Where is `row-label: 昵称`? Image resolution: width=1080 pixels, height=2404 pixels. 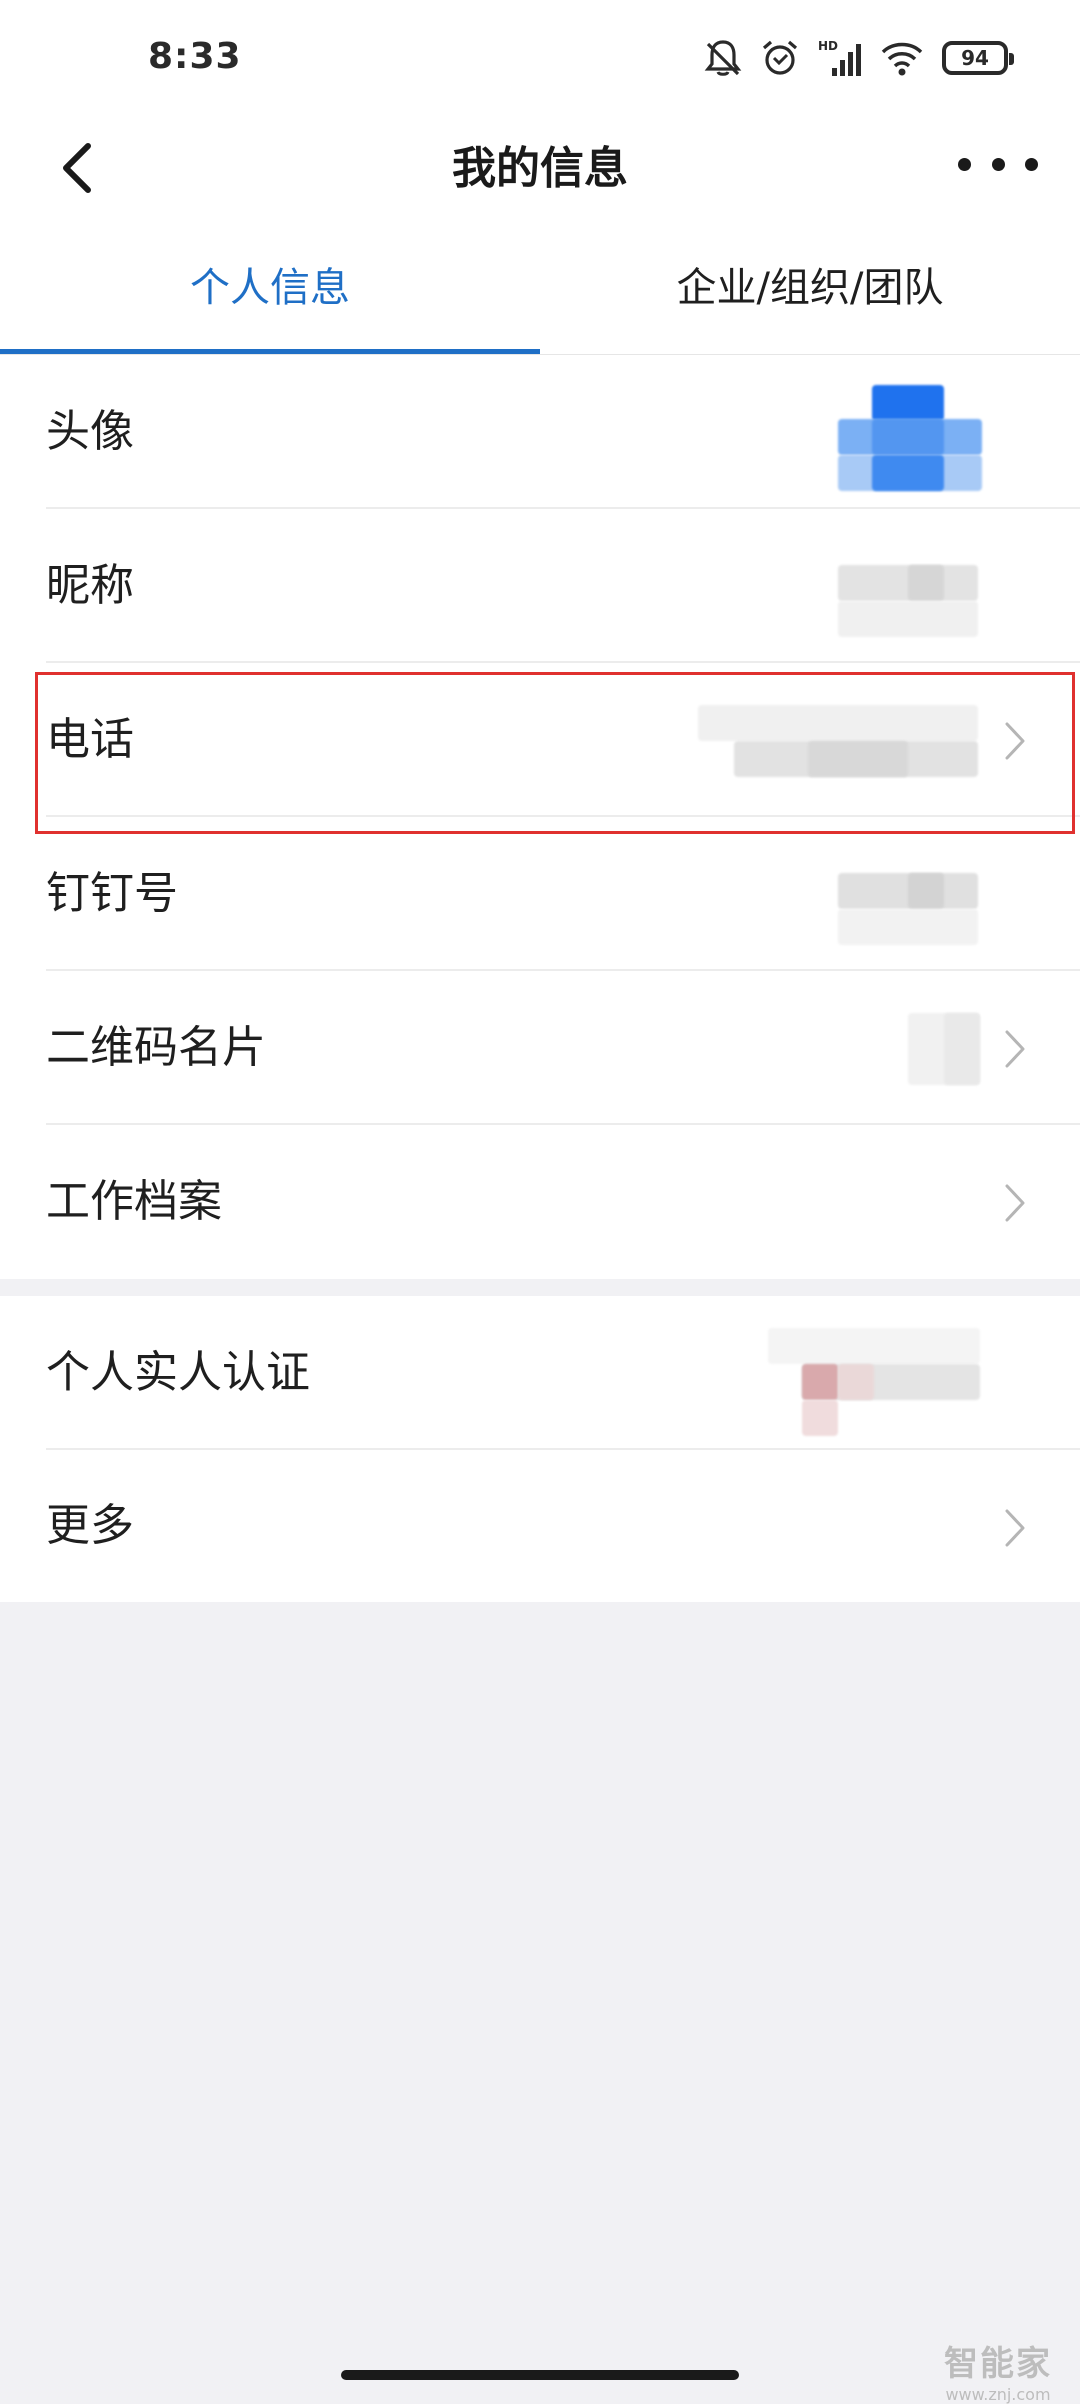
row-label: 昵称 is located at coordinates (90, 585).